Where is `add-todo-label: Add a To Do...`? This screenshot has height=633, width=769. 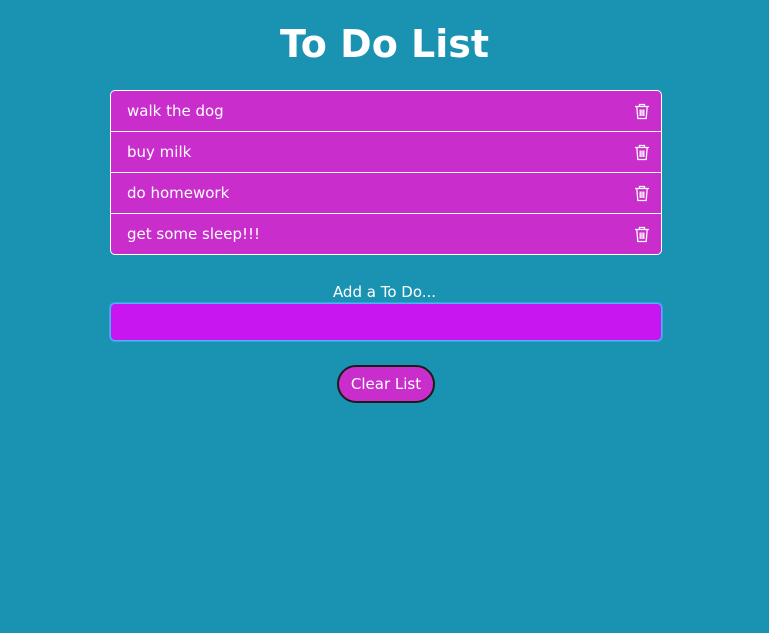
add-todo-label: Add a To Do... is located at coordinates (384, 292).